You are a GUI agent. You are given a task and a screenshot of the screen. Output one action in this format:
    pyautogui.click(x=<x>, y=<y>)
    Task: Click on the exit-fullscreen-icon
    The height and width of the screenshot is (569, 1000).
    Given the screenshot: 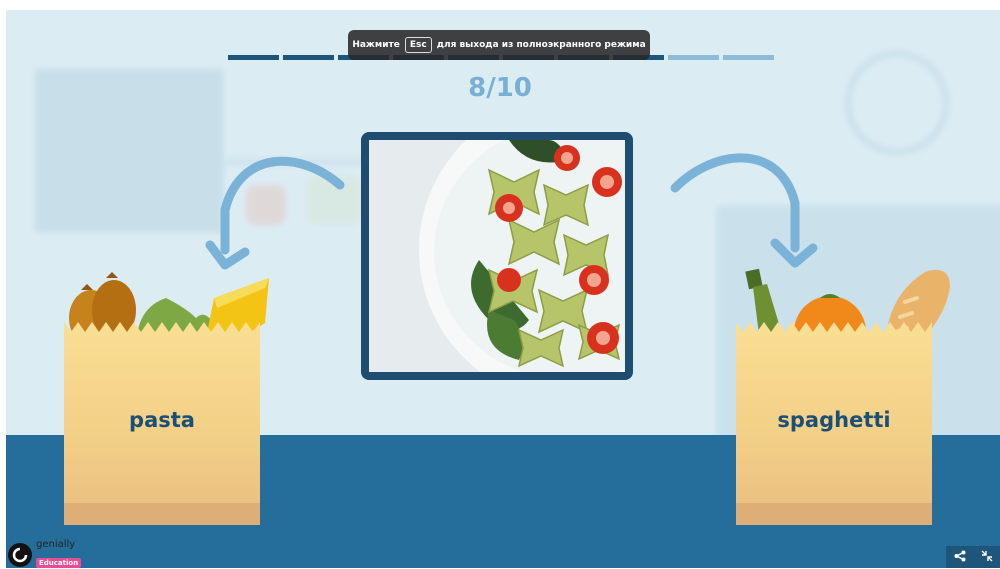 What is the action you would take?
    pyautogui.click(x=987, y=557)
    